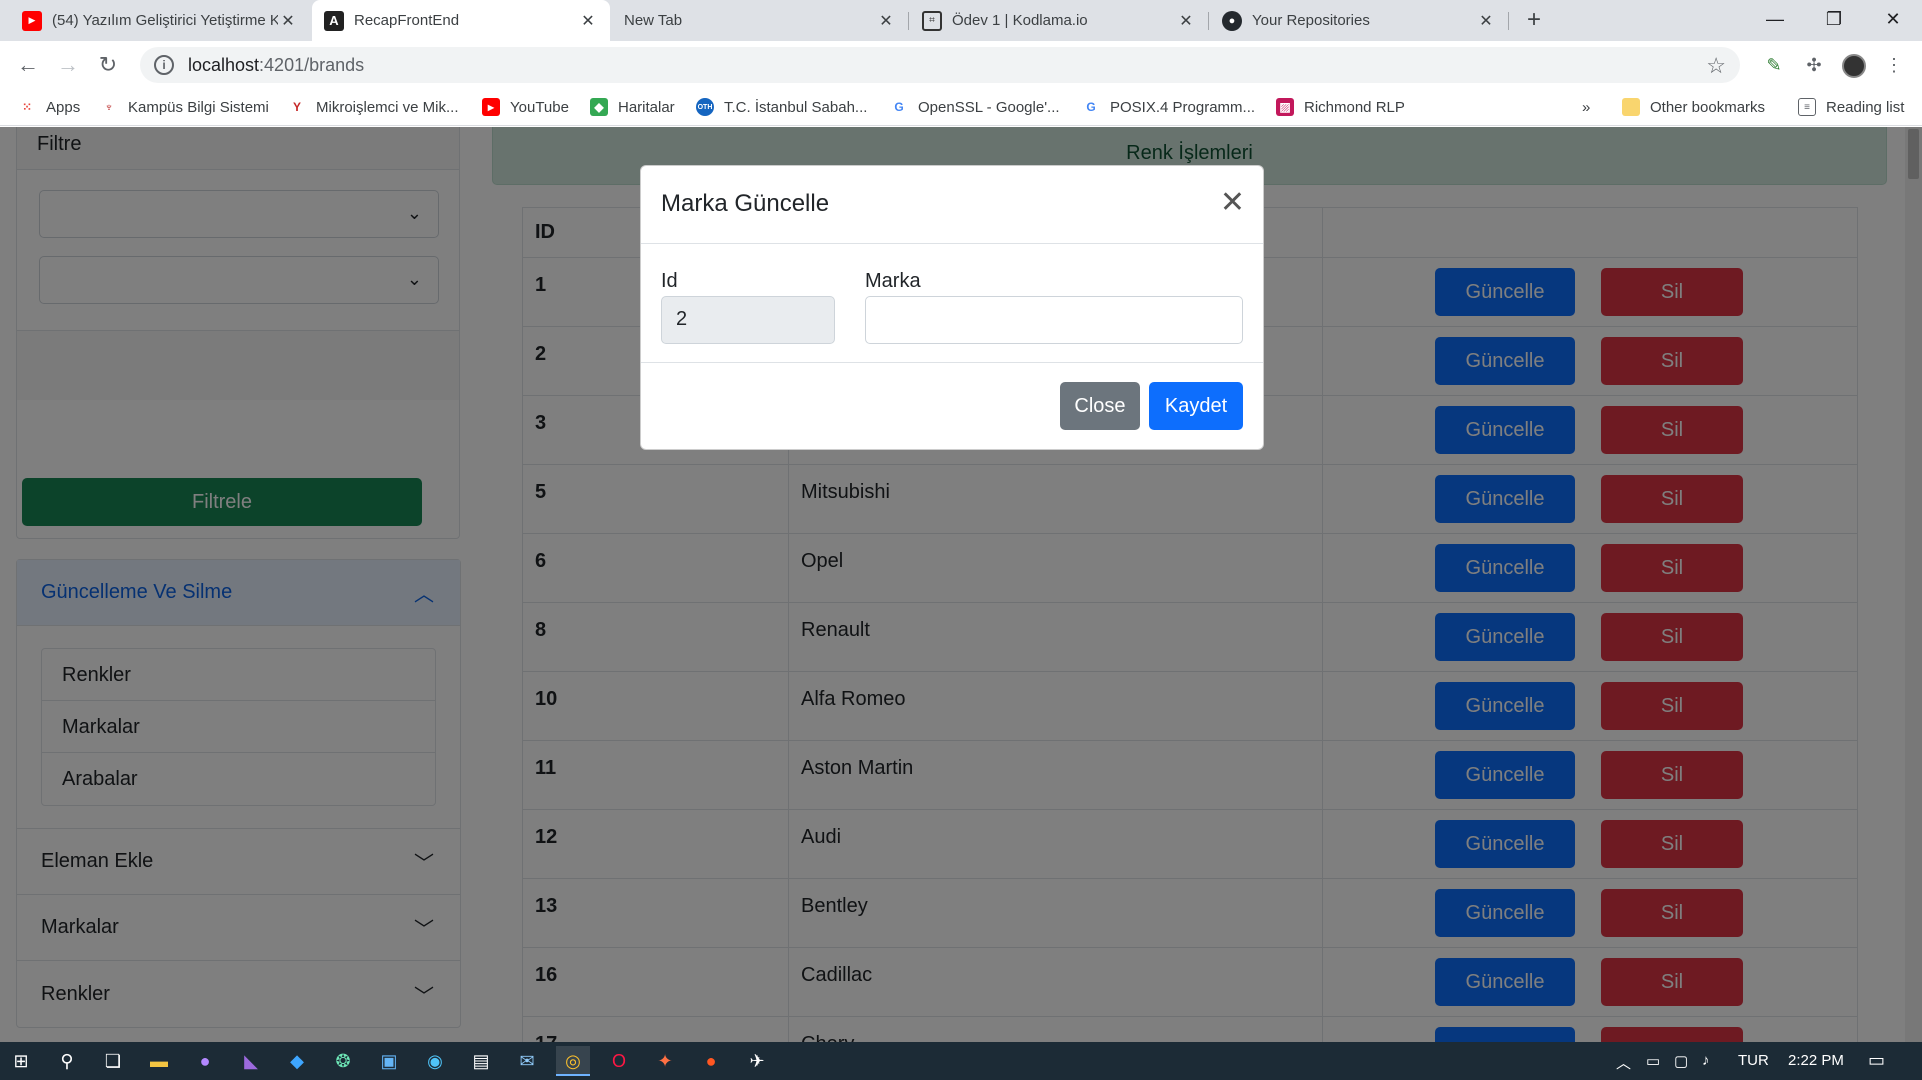  Describe the element at coordinates (205, 1061) in the screenshot. I see `github-desktop-icon: ●` at that location.